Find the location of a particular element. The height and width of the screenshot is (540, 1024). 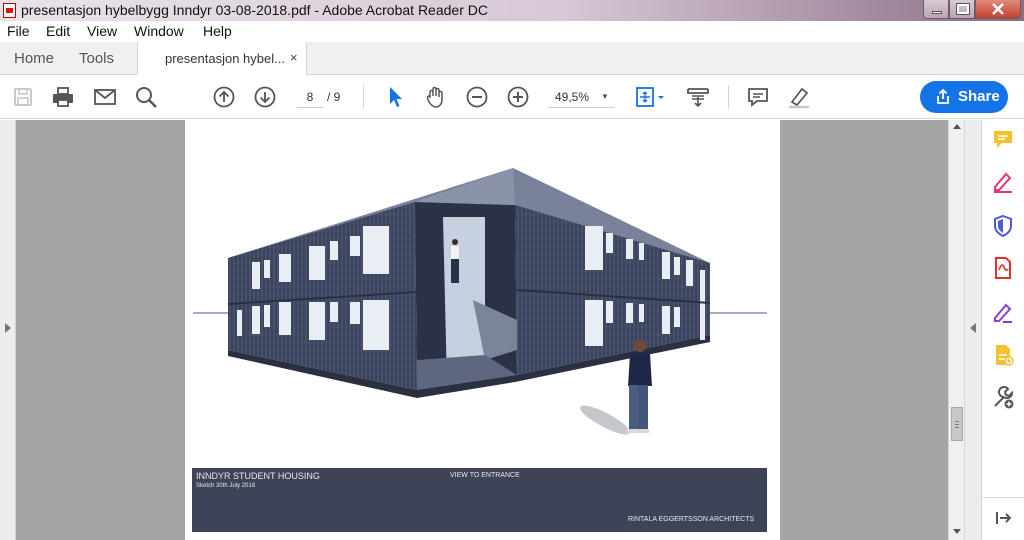

comment-tool-icon is located at coordinates (1003, 140).